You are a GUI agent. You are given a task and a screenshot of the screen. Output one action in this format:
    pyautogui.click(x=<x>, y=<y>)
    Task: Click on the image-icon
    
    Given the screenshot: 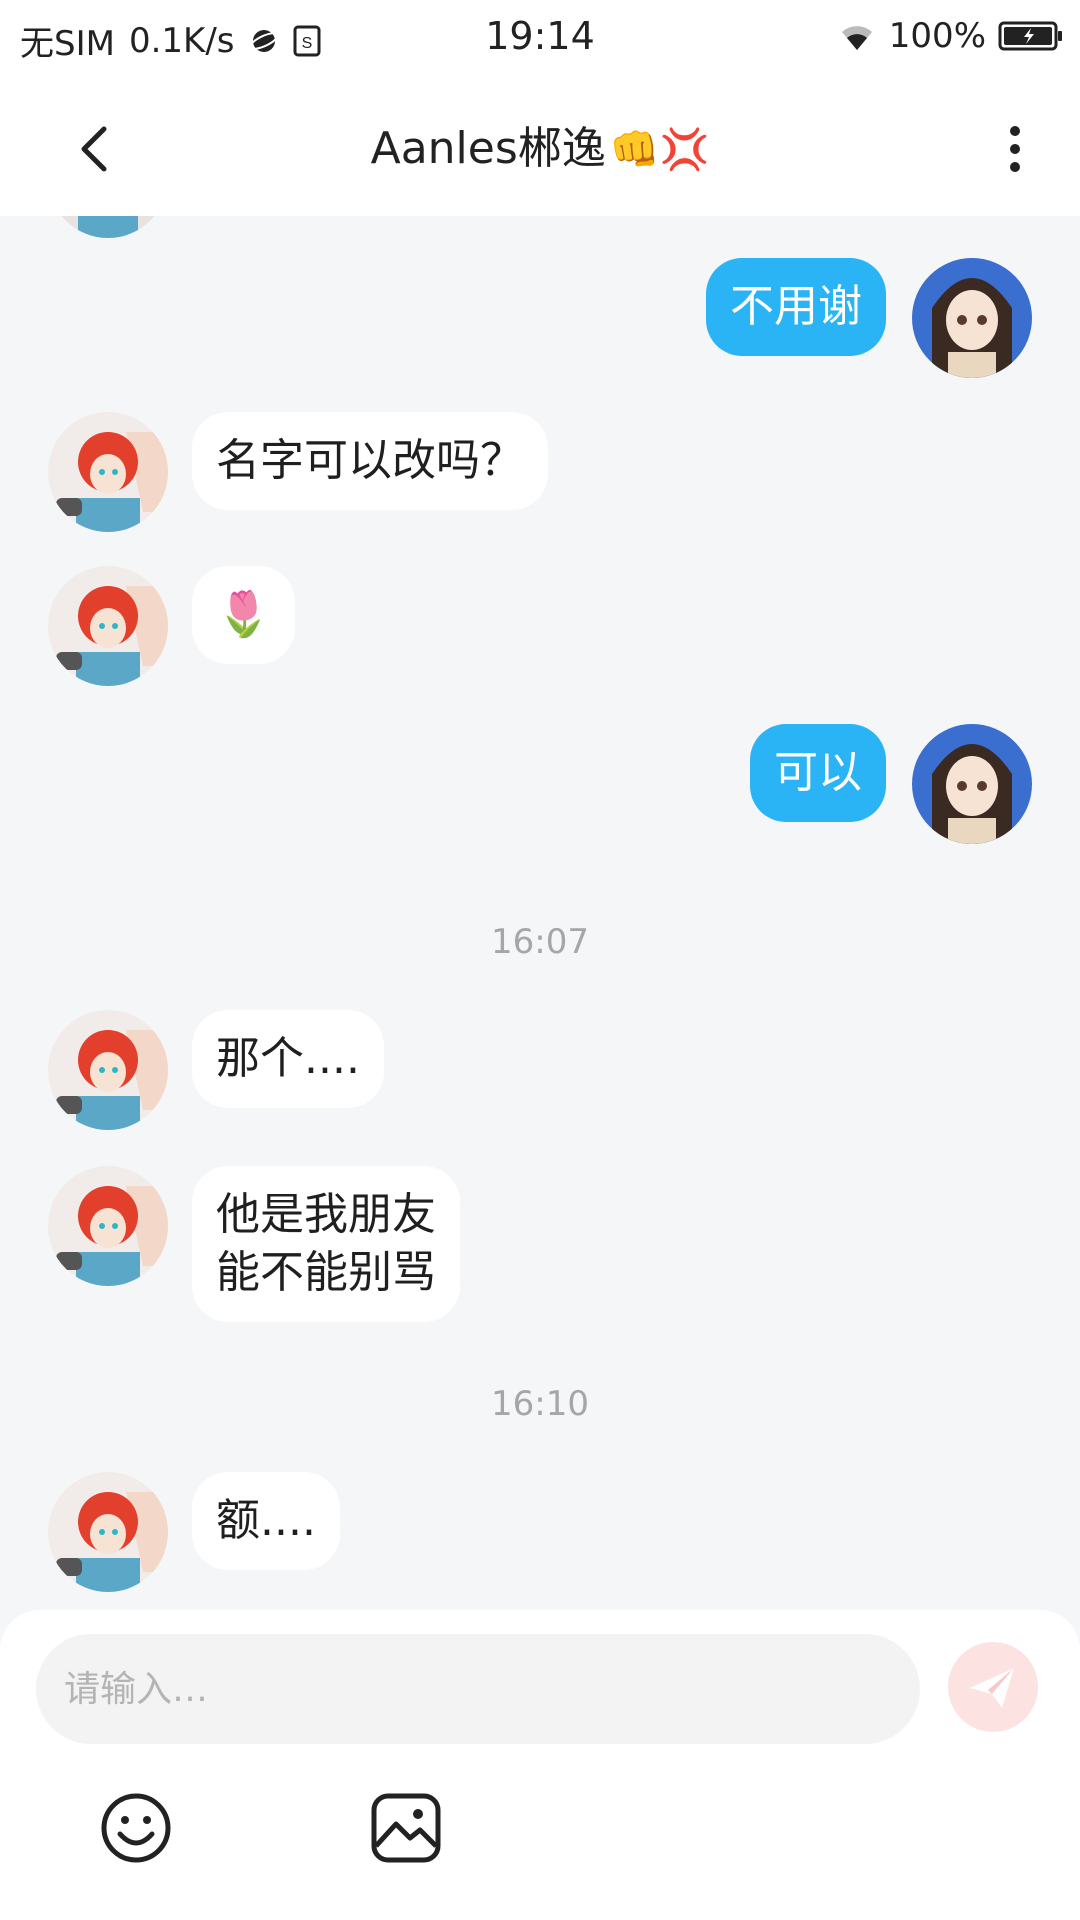 What is the action you would take?
    pyautogui.click(x=406, y=1828)
    